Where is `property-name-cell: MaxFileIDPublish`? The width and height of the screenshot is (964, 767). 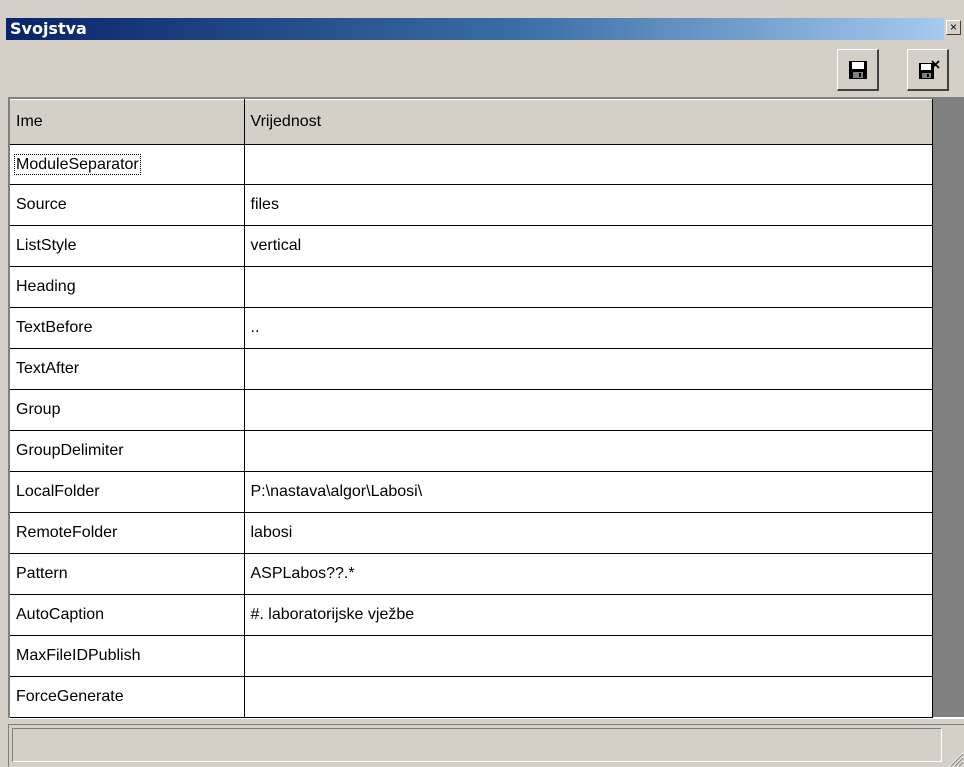 property-name-cell: MaxFileIDPublish is located at coordinates (127, 656).